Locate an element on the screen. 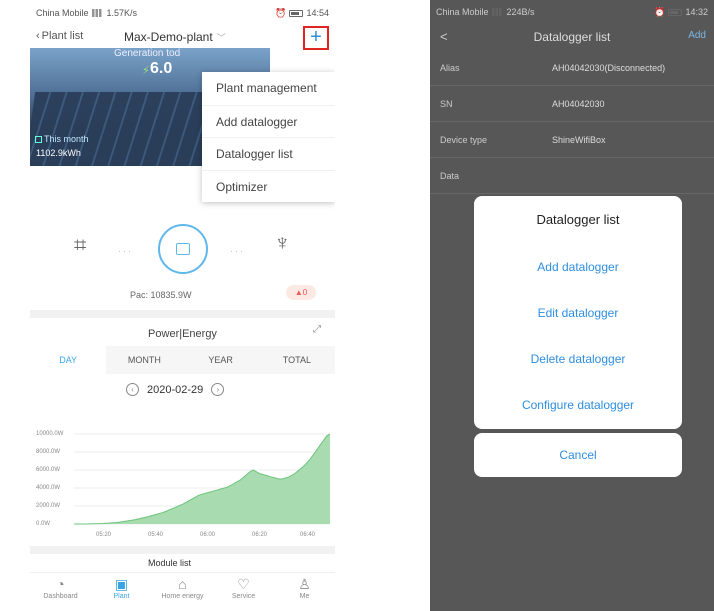 Image resolution: width=714 pixels, height=611 pixels. y-tick: 6000.0W is located at coordinates (48, 470).